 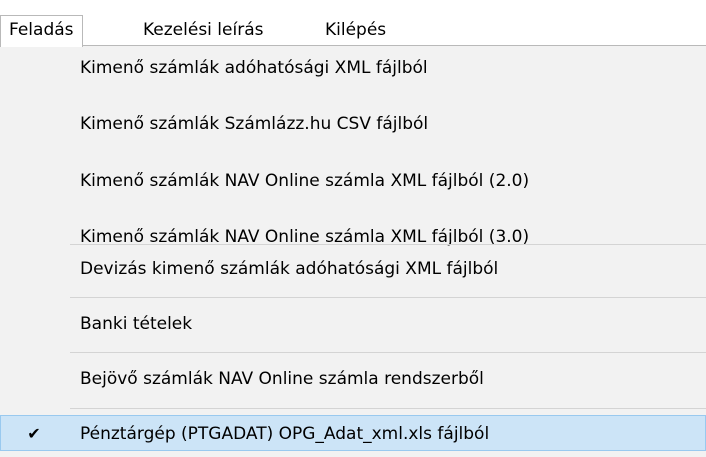 I want to click on menu-kilepes: Kilépés, so click(x=355, y=30).